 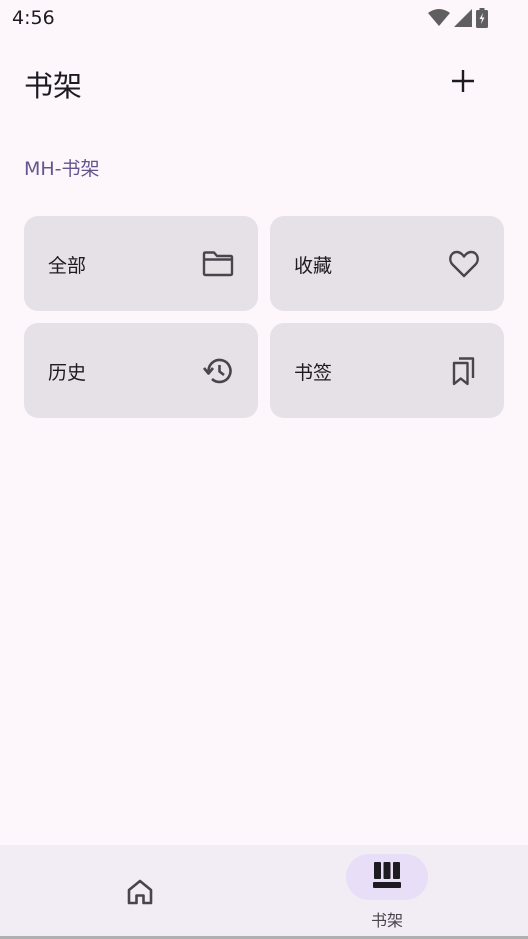 What do you see at coordinates (33, 18) in the screenshot?
I see `status-time: 4:56` at bounding box center [33, 18].